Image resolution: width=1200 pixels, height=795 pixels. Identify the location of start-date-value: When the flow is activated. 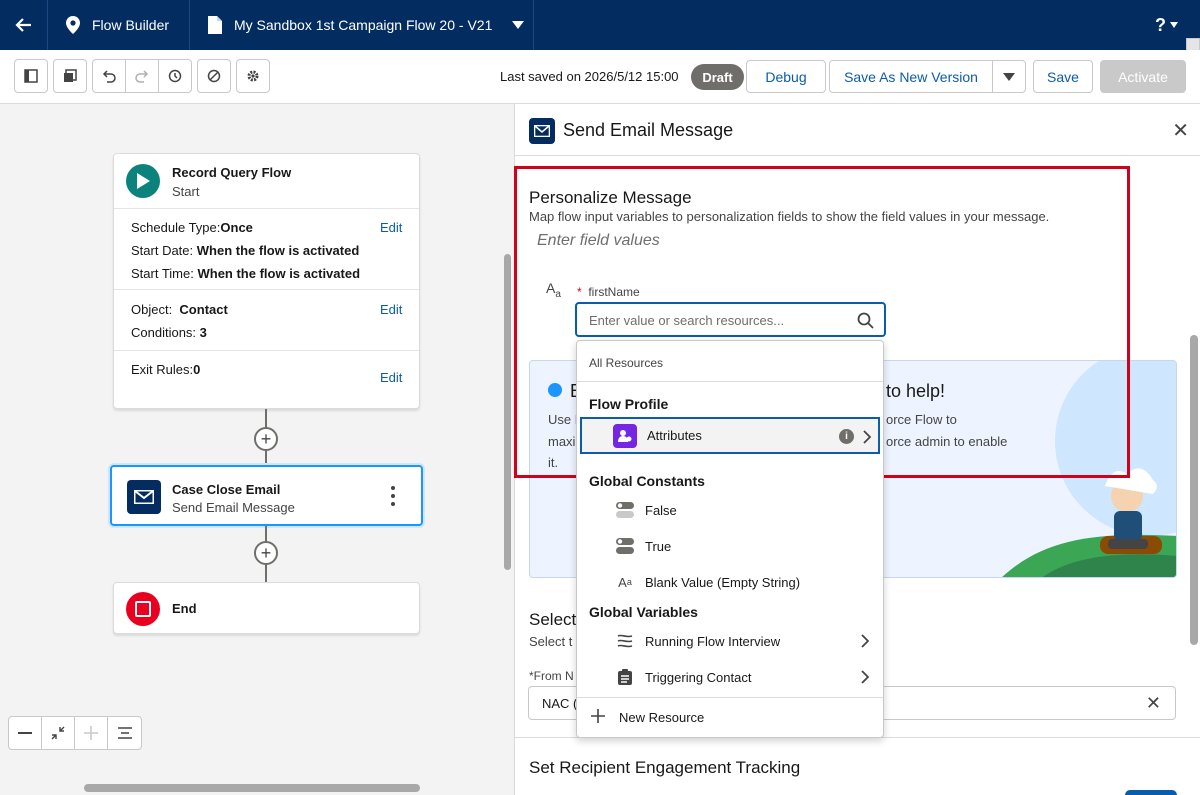
(278, 250).